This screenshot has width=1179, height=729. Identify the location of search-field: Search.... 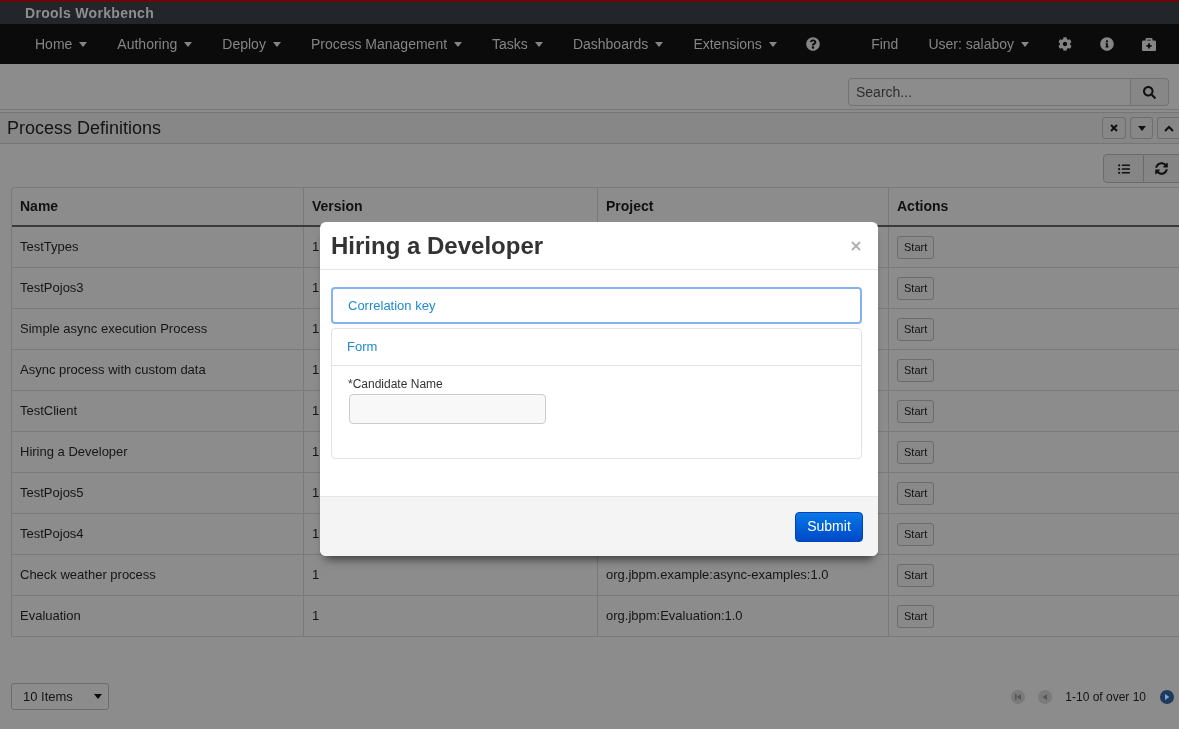
(989, 92).